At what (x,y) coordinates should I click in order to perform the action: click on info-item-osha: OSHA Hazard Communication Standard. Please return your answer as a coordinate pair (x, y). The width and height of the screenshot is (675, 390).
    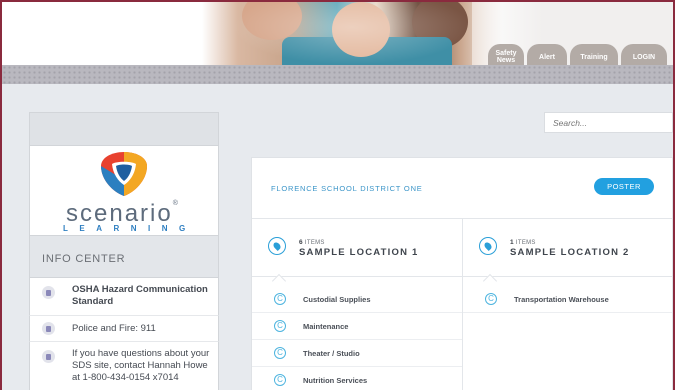
    Looking at the image, I should click on (124, 297).